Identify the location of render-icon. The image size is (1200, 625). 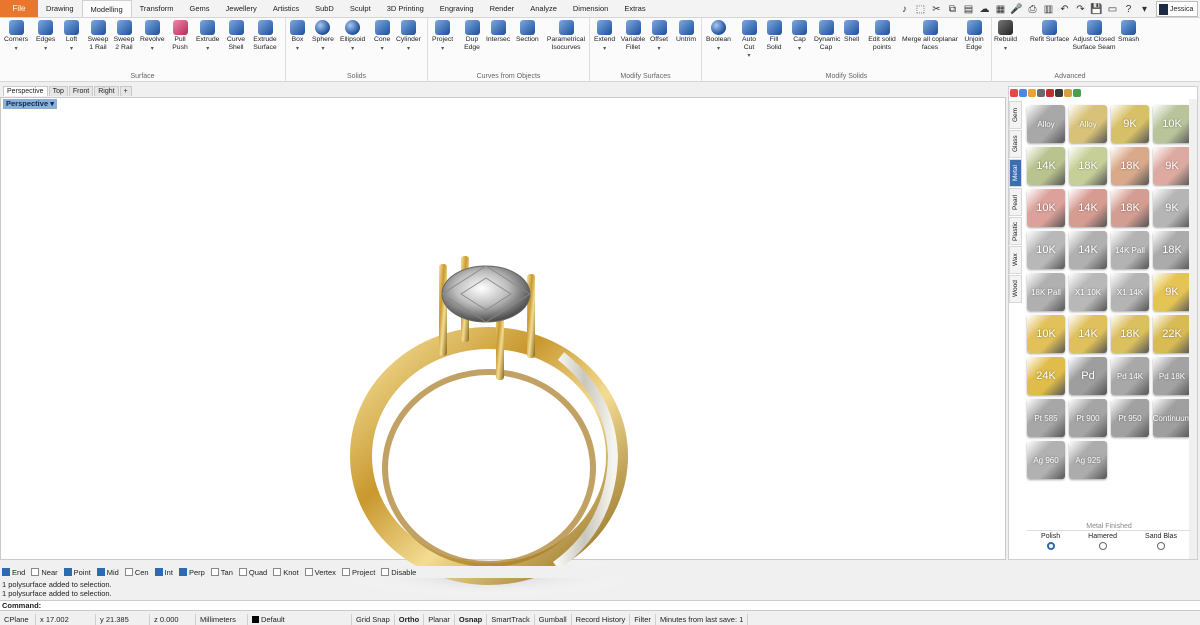
(1014, 93).